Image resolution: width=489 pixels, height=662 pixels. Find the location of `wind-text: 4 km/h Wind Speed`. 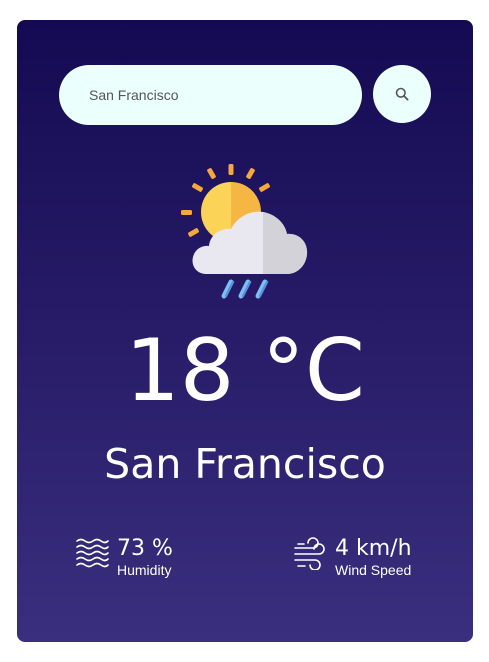

wind-text: 4 km/h Wind Speed is located at coordinates (373, 557).